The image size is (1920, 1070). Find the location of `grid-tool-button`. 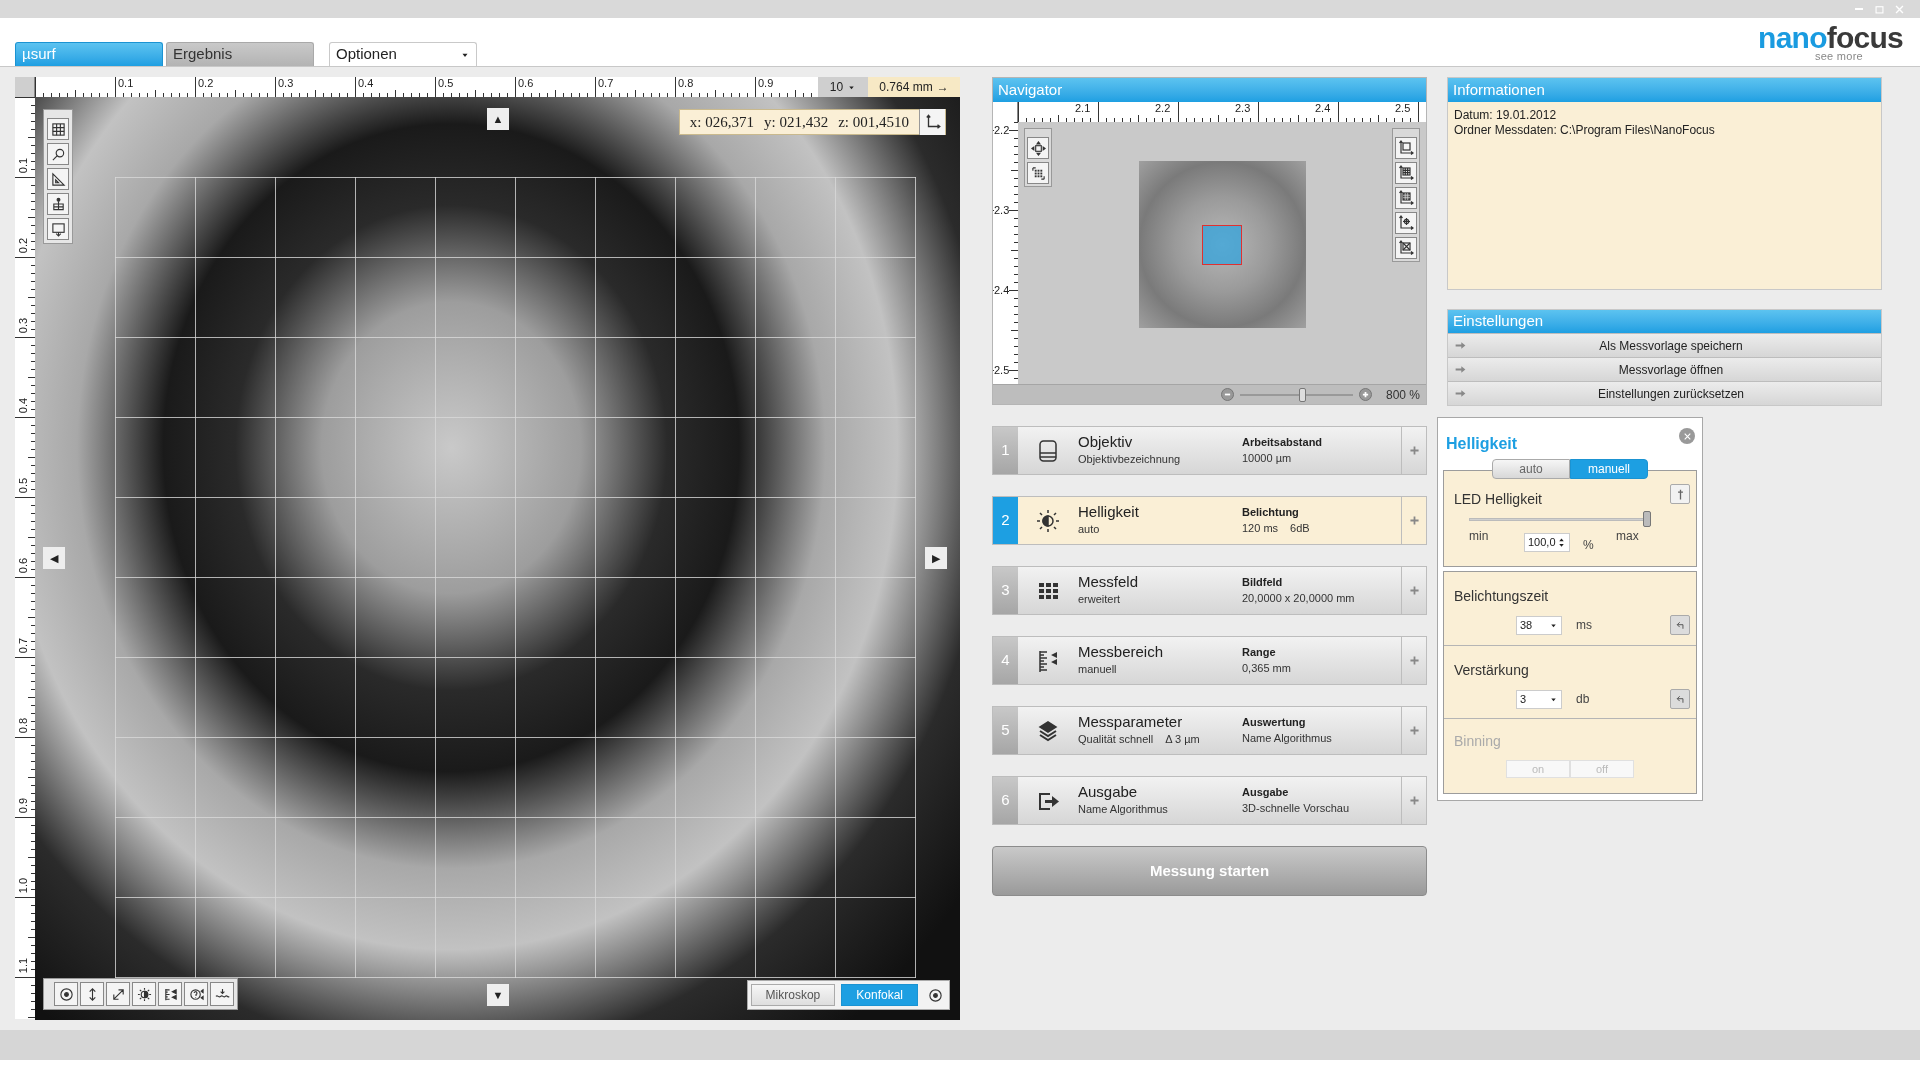

grid-tool-button is located at coordinates (1038, 173).